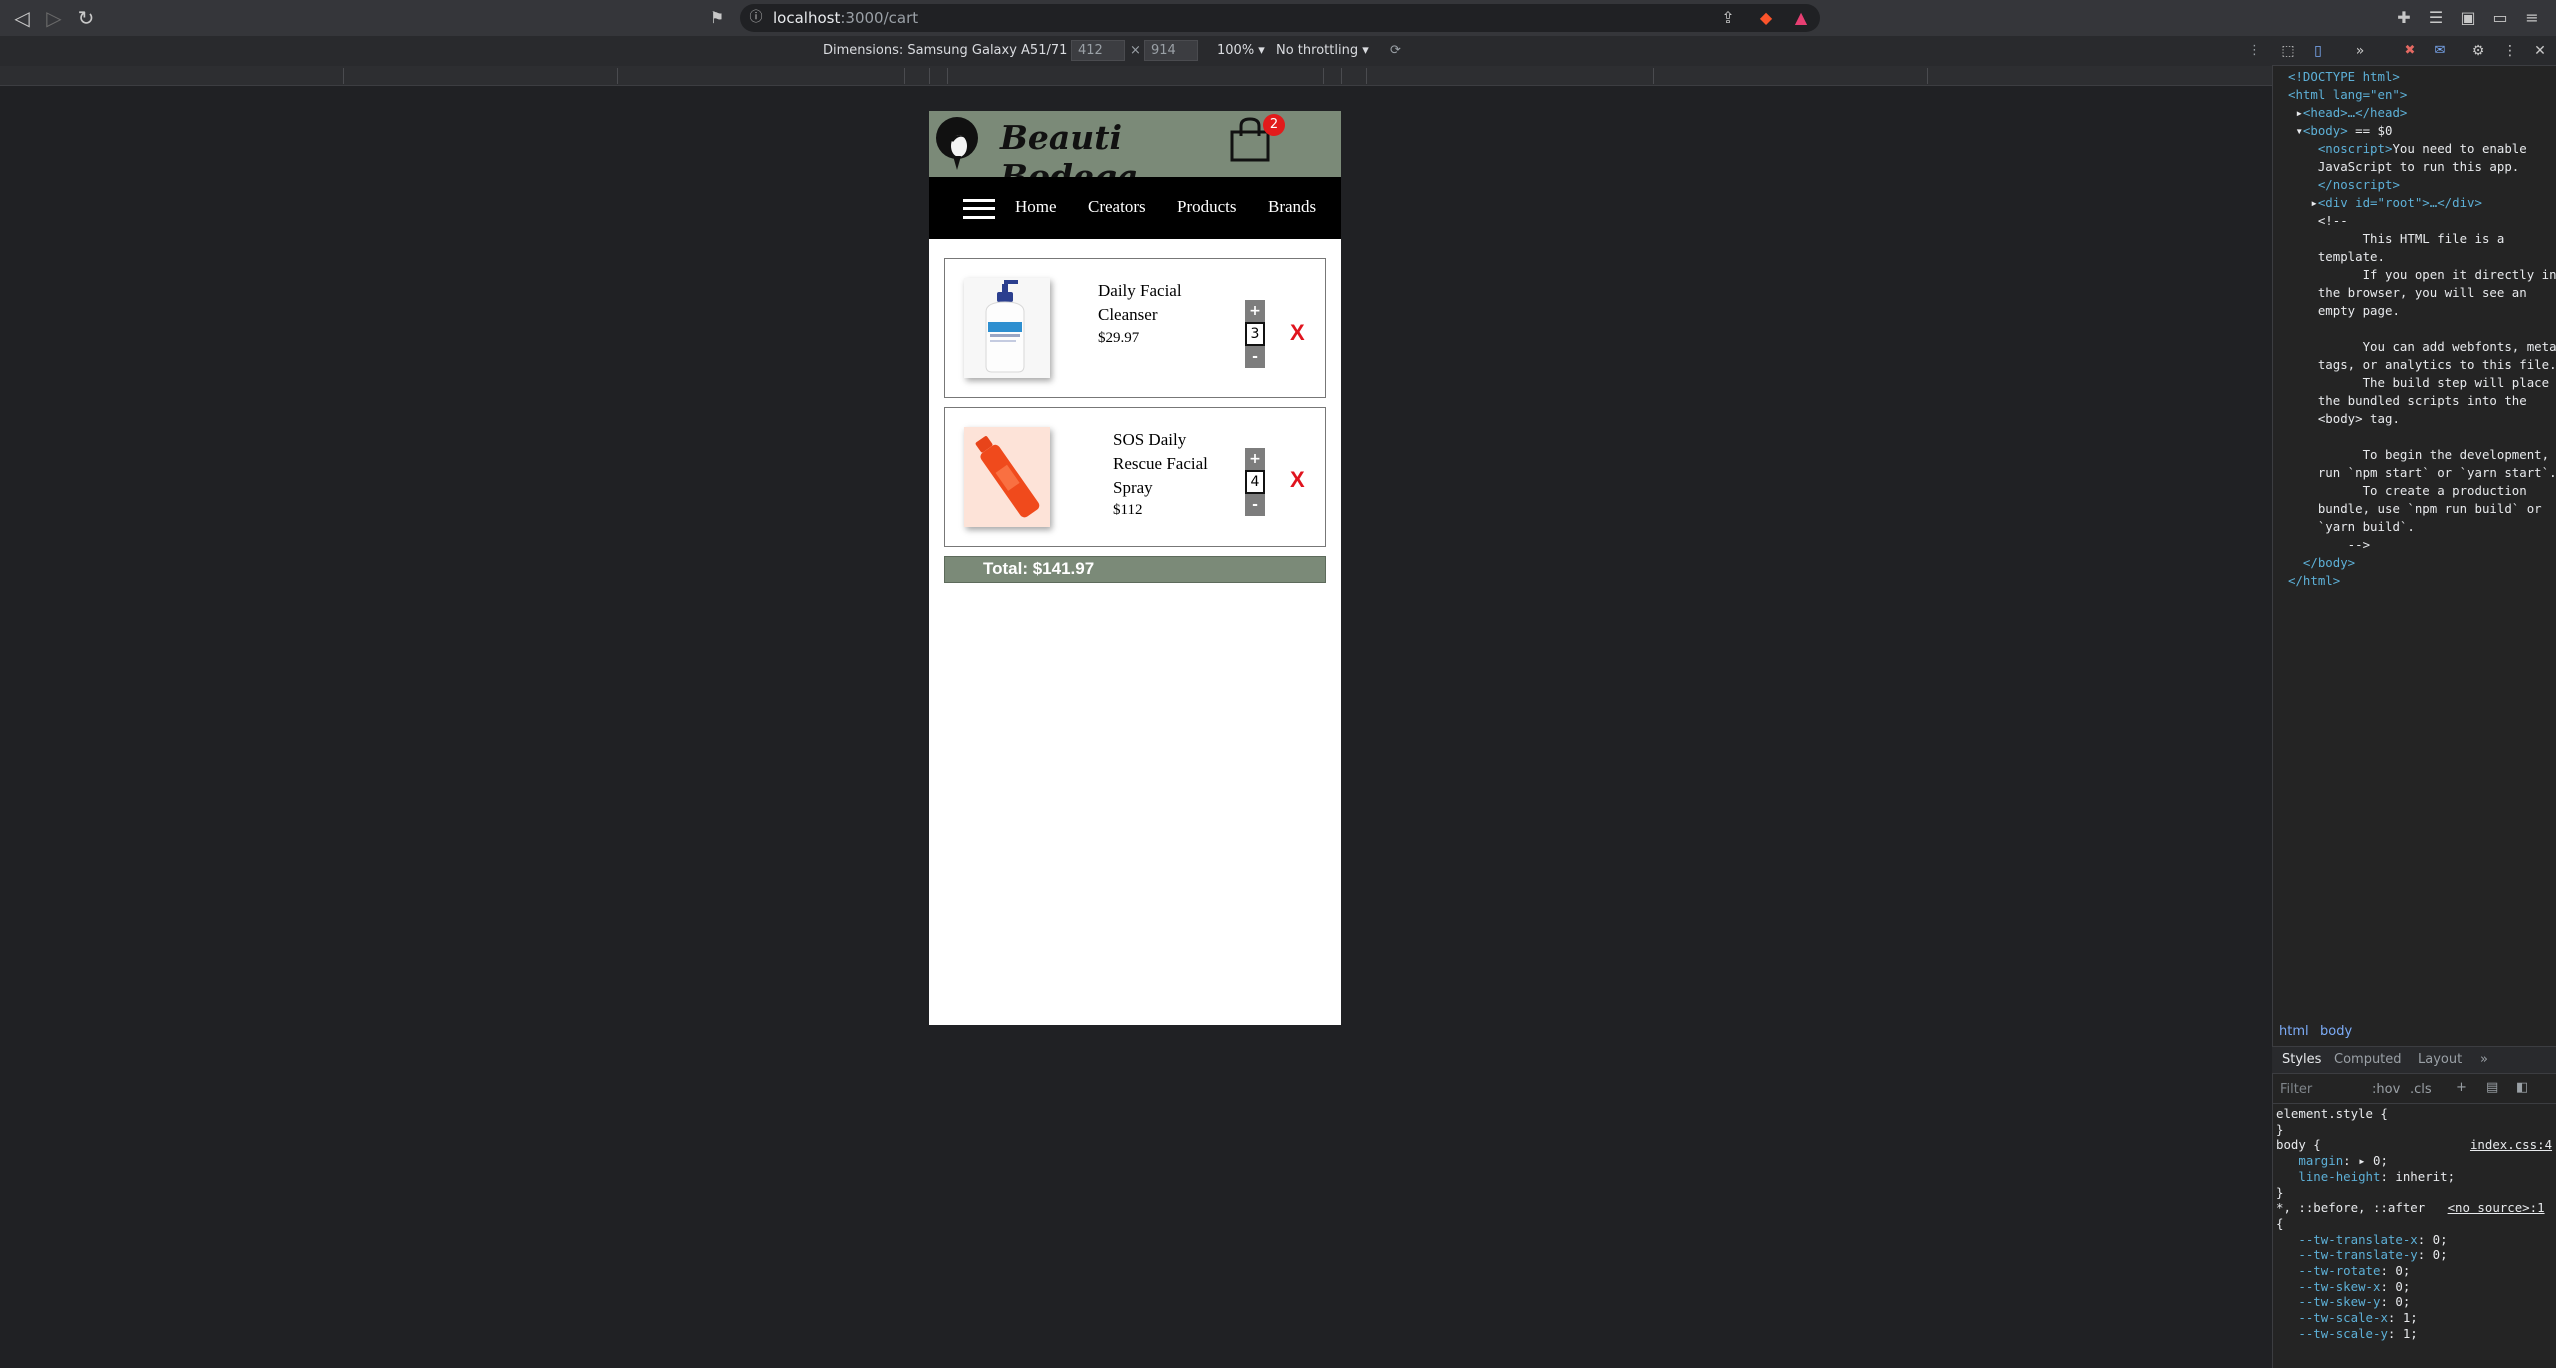  What do you see at coordinates (54, 18) in the screenshot?
I see `forward-icon: ▷` at bounding box center [54, 18].